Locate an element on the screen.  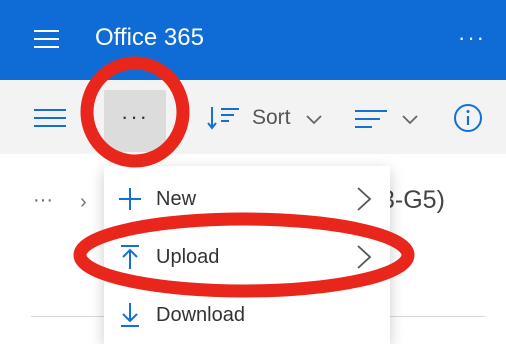
upload-icon is located at coordinates (130, 257).